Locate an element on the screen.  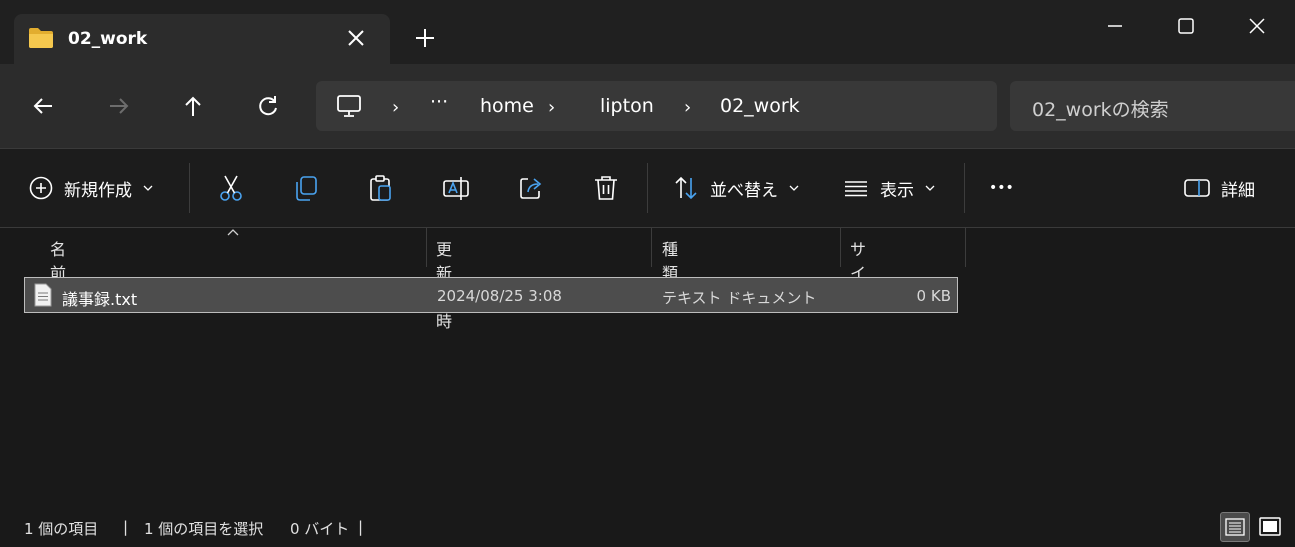
view-button: 表示 is located at coordinates (889, 188).